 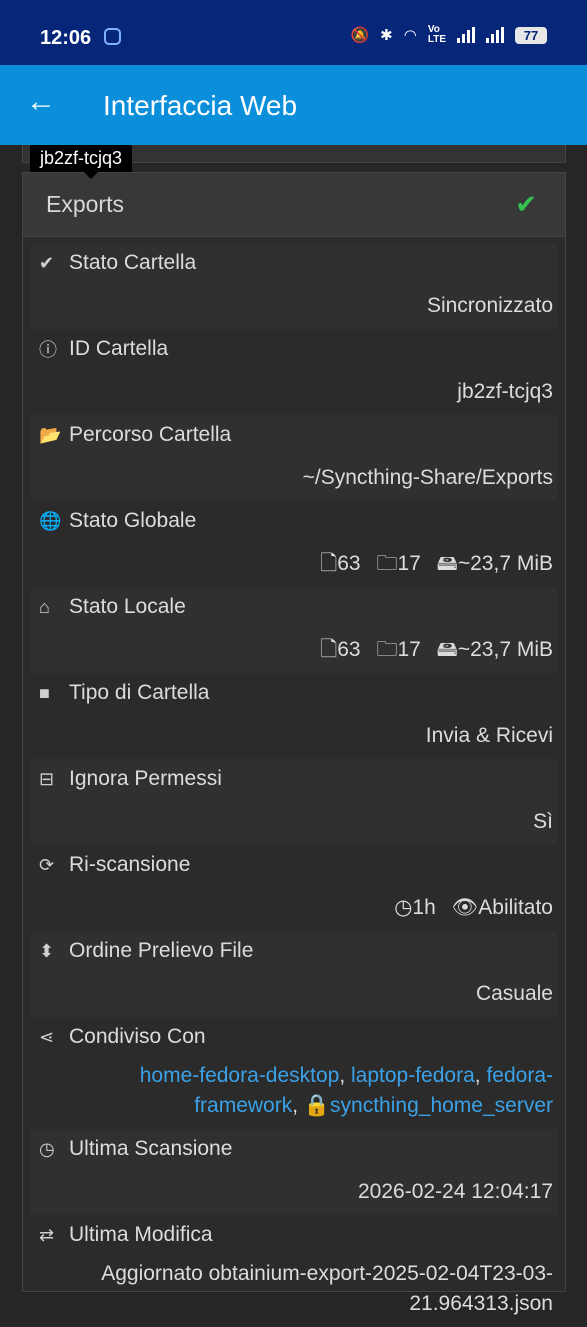 What do you see at coordinates (298, 908) in the screenshot?
I see `row-value: ◷1h 👁Abilitato` at bounding box center [298, 908].